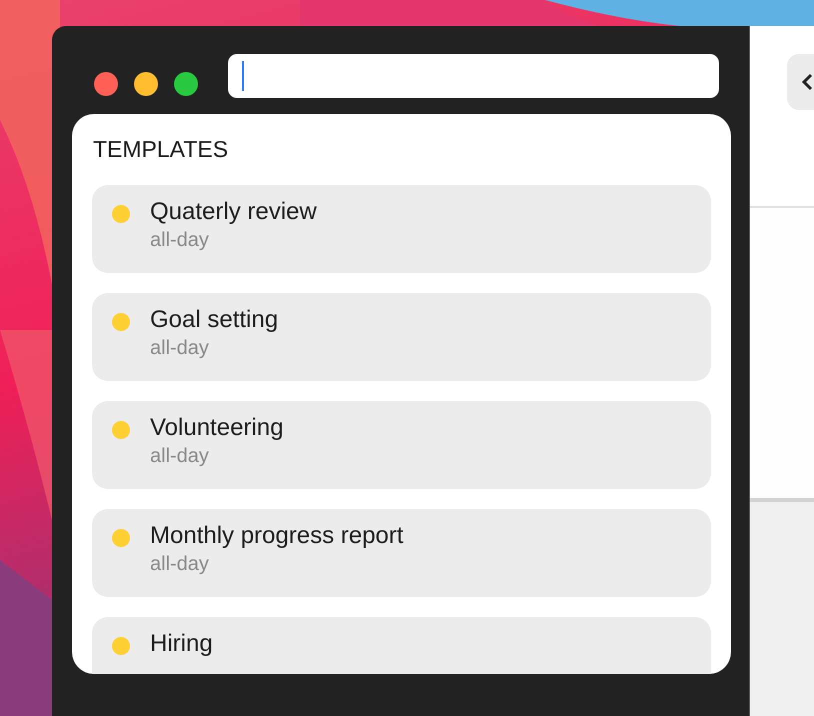 The image size is (814, 716). Describe the element at coordinates (217, 428) in the screenshot. I see `template-title: Volunteering` at that location.